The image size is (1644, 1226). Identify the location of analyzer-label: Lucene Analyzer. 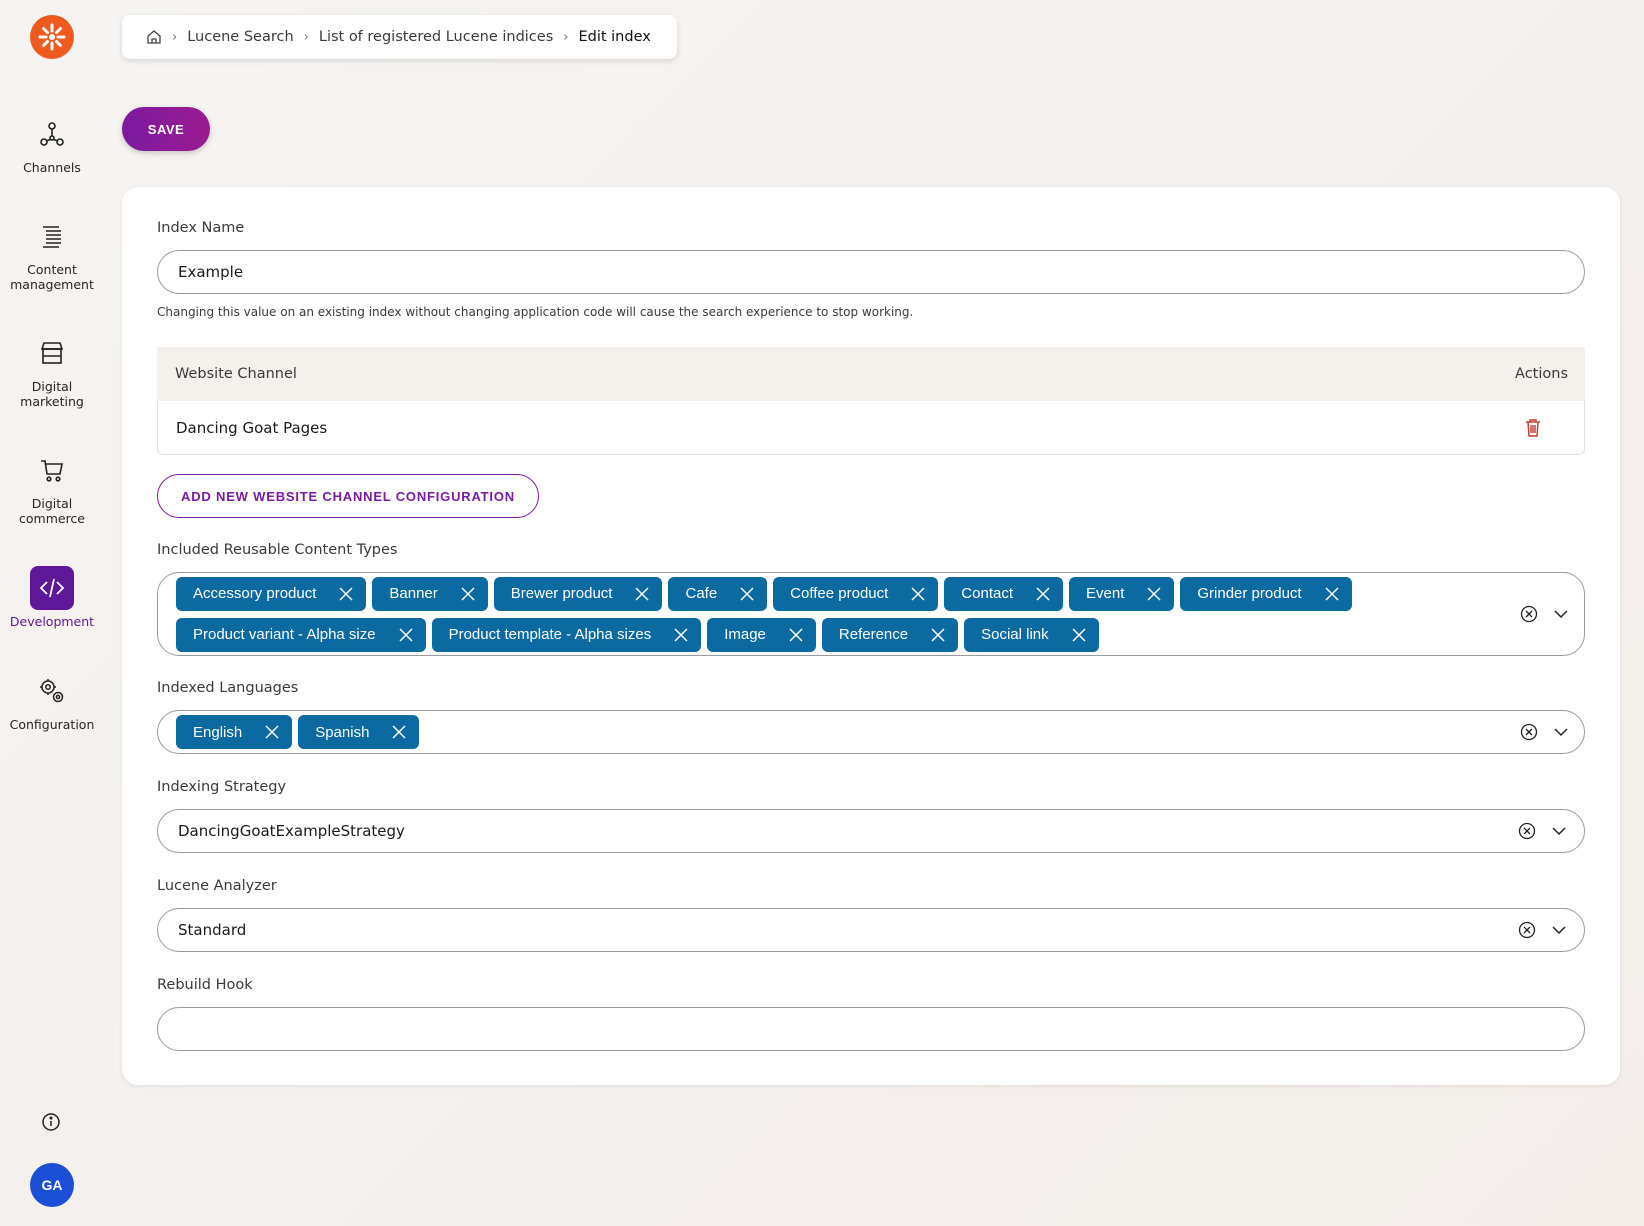
(217, 886).